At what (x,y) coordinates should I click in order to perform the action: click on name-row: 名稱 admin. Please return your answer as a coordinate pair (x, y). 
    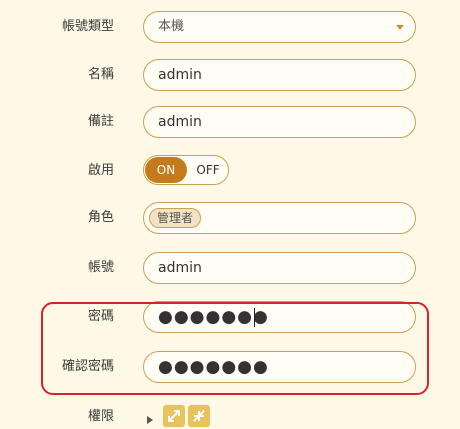
    Looking at the image, I should click on (230, 75).